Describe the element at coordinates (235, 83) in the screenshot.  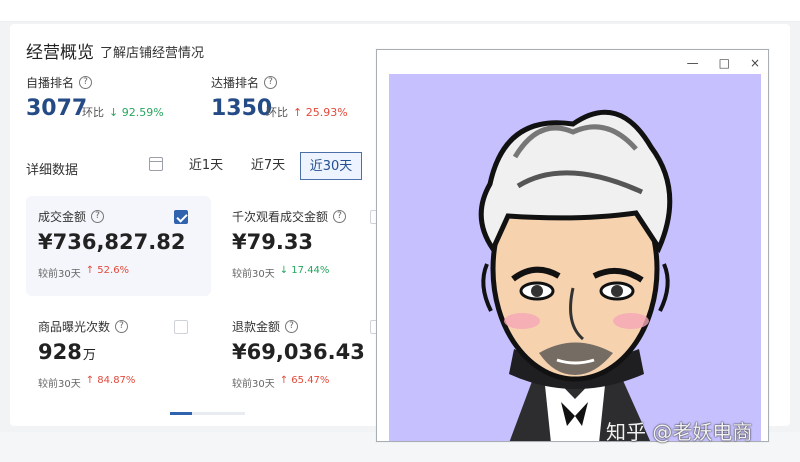
I see `reach-rank-label-text: 达播排名` at that location.